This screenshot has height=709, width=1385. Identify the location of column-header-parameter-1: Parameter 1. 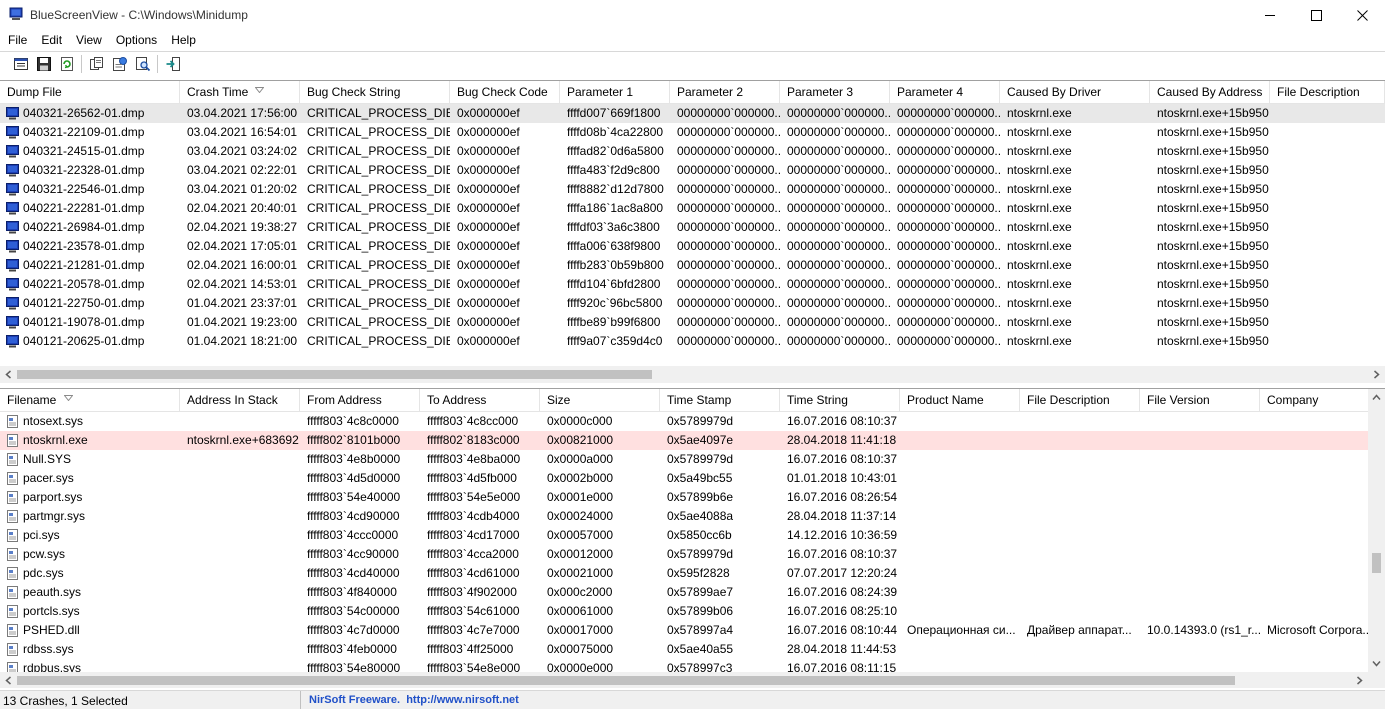
(615, 92).